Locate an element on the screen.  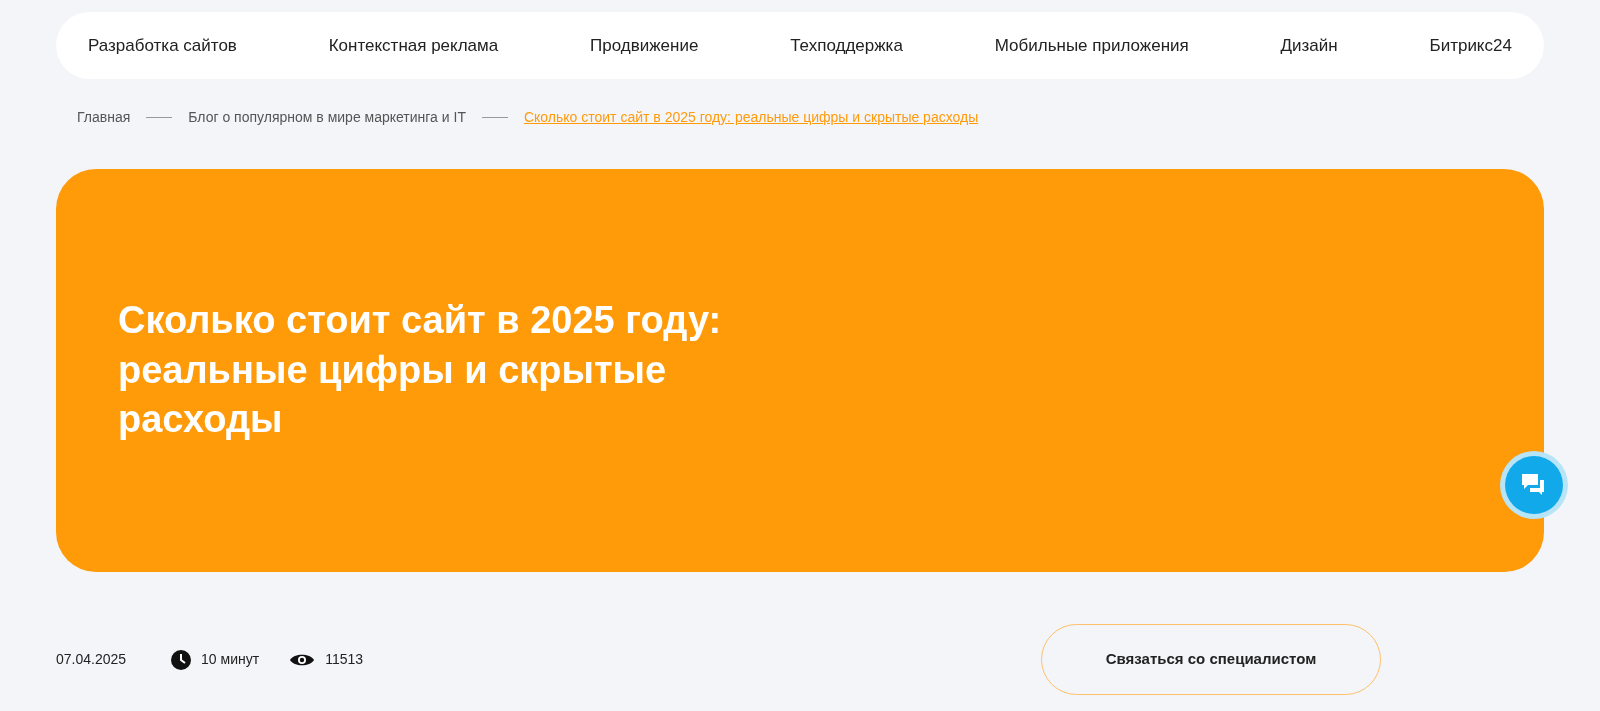
article-title: Сколько стоит сайт в 2025 году: реальные цифры и скрытые расходы is located at coordinates (420, 370).